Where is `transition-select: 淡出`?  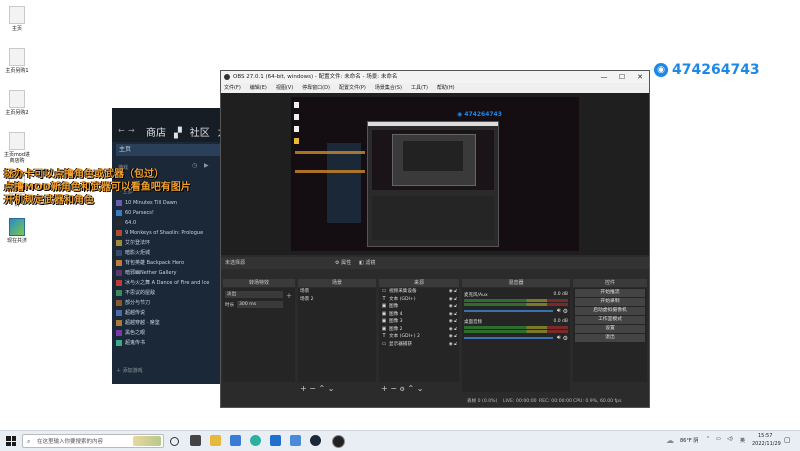 transition-select: 淡出 is located at coordinates (254, 294).